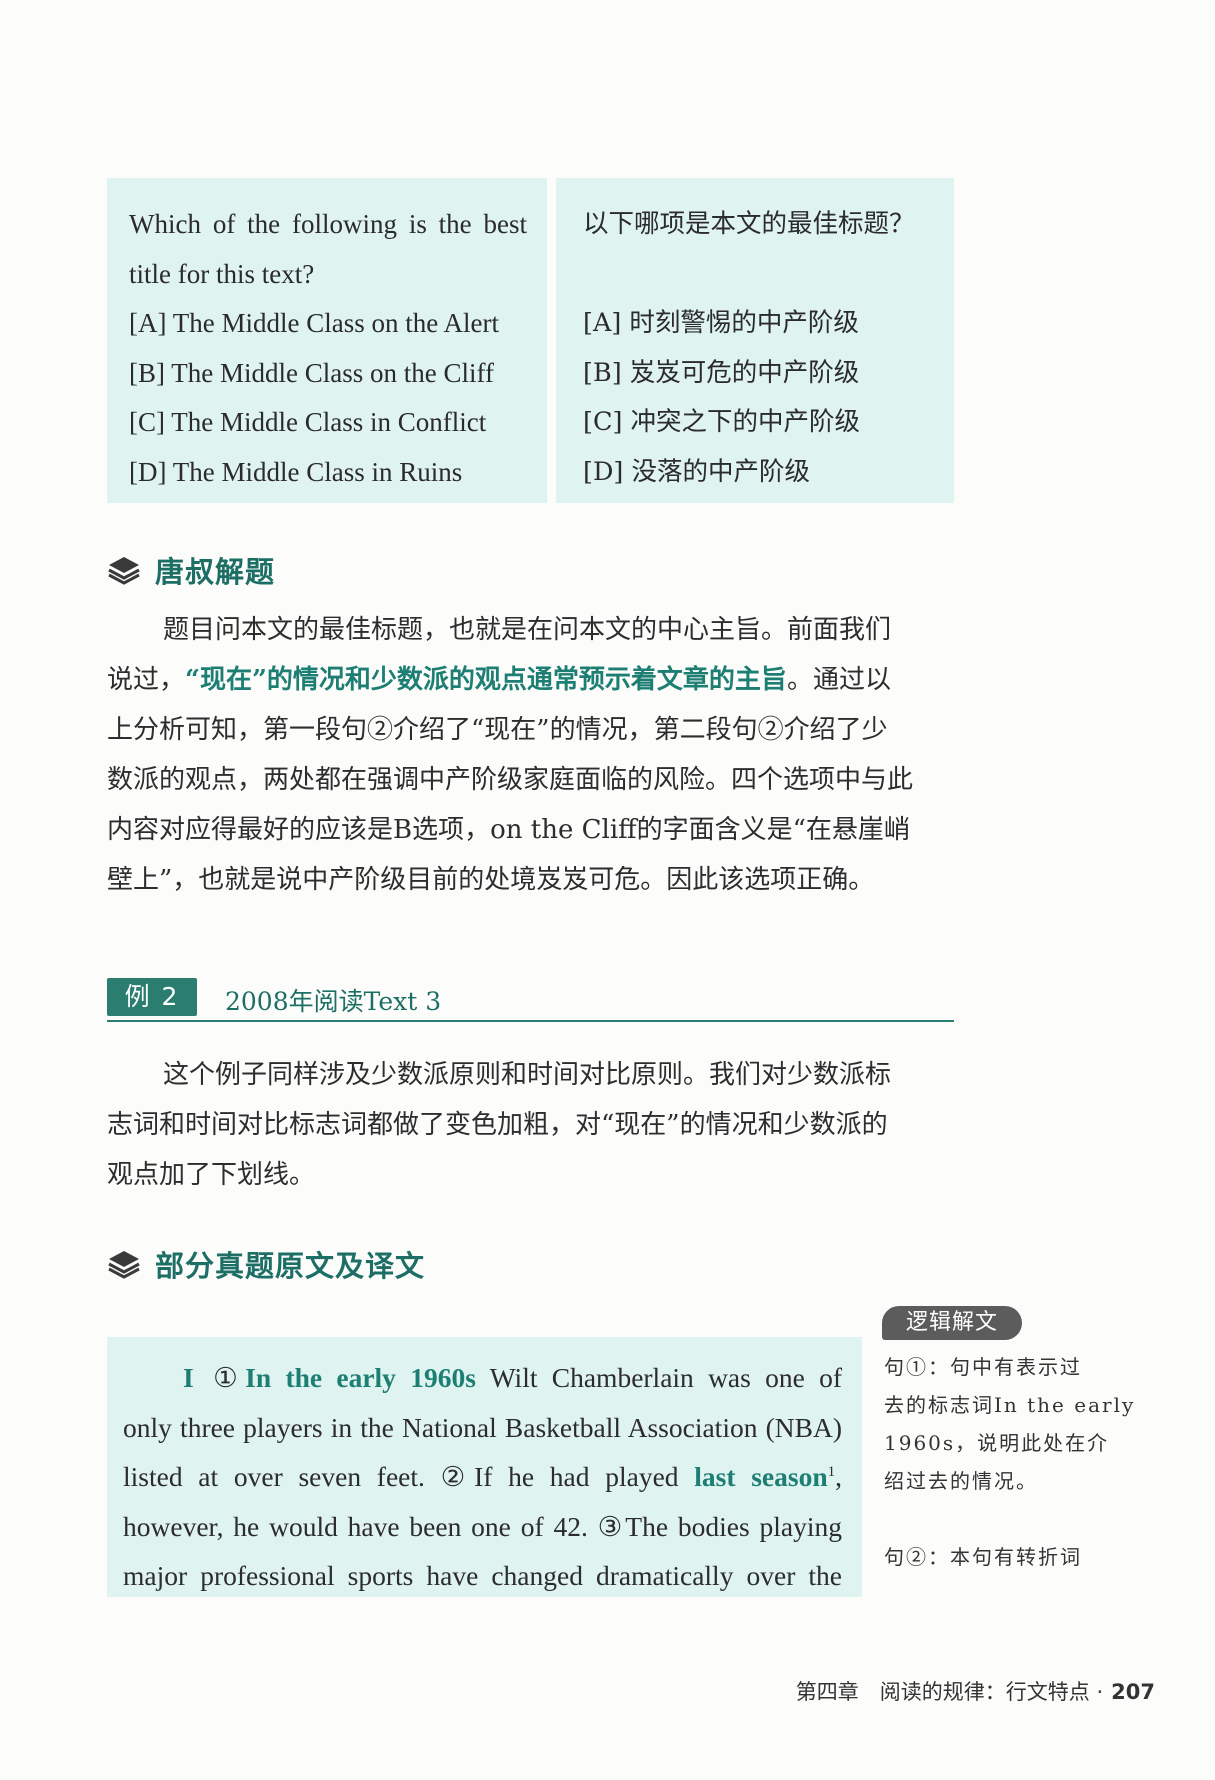  What do you see at coordinates (949, 1692) in the screenshot?
I see `chapter-title: 第四章 阅读的规律：行文特点 ·` at bounding box center [949, 1692].